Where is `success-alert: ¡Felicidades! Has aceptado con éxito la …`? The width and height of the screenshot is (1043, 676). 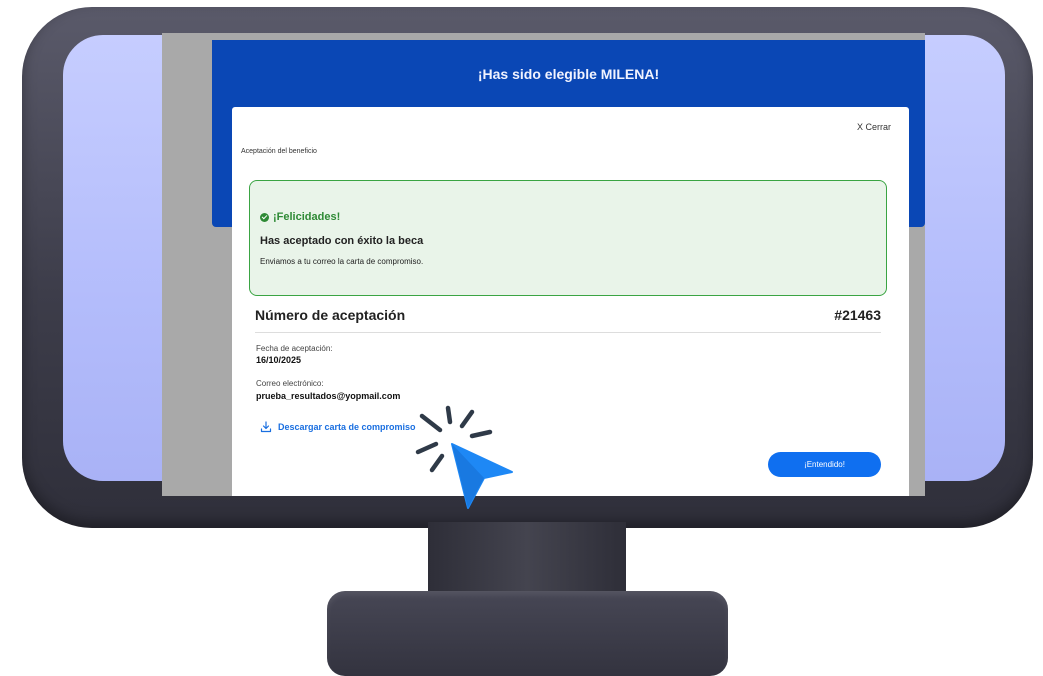 success-alert: ¡Felicidades! Has aceptado con éxito la … is located at coordinates (568, 238).